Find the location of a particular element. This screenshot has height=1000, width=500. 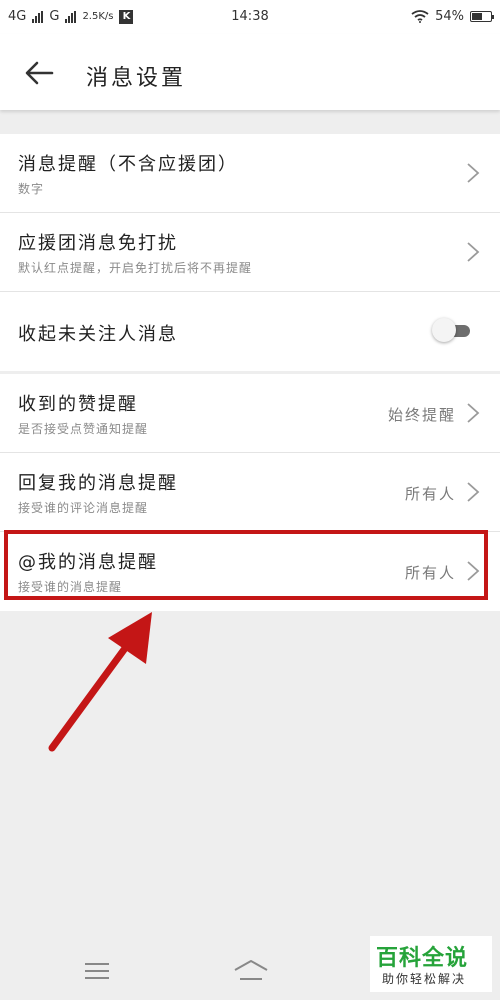

battery-percent: 54% is located at coordinates (449, 16).